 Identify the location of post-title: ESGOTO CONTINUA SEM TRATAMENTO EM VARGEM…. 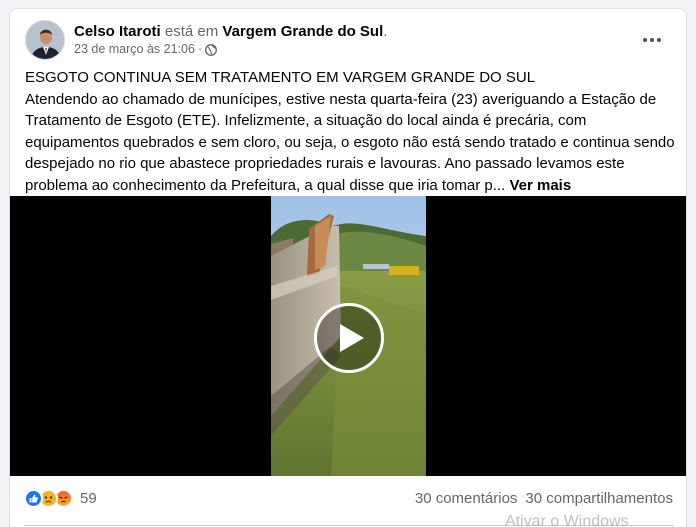
(280, 77).